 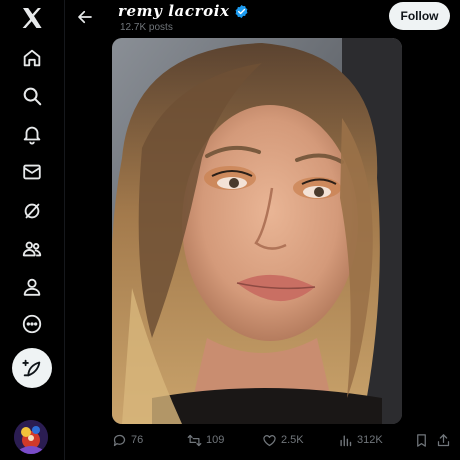 I want to click on side-nav, so click(x=32, y=230).